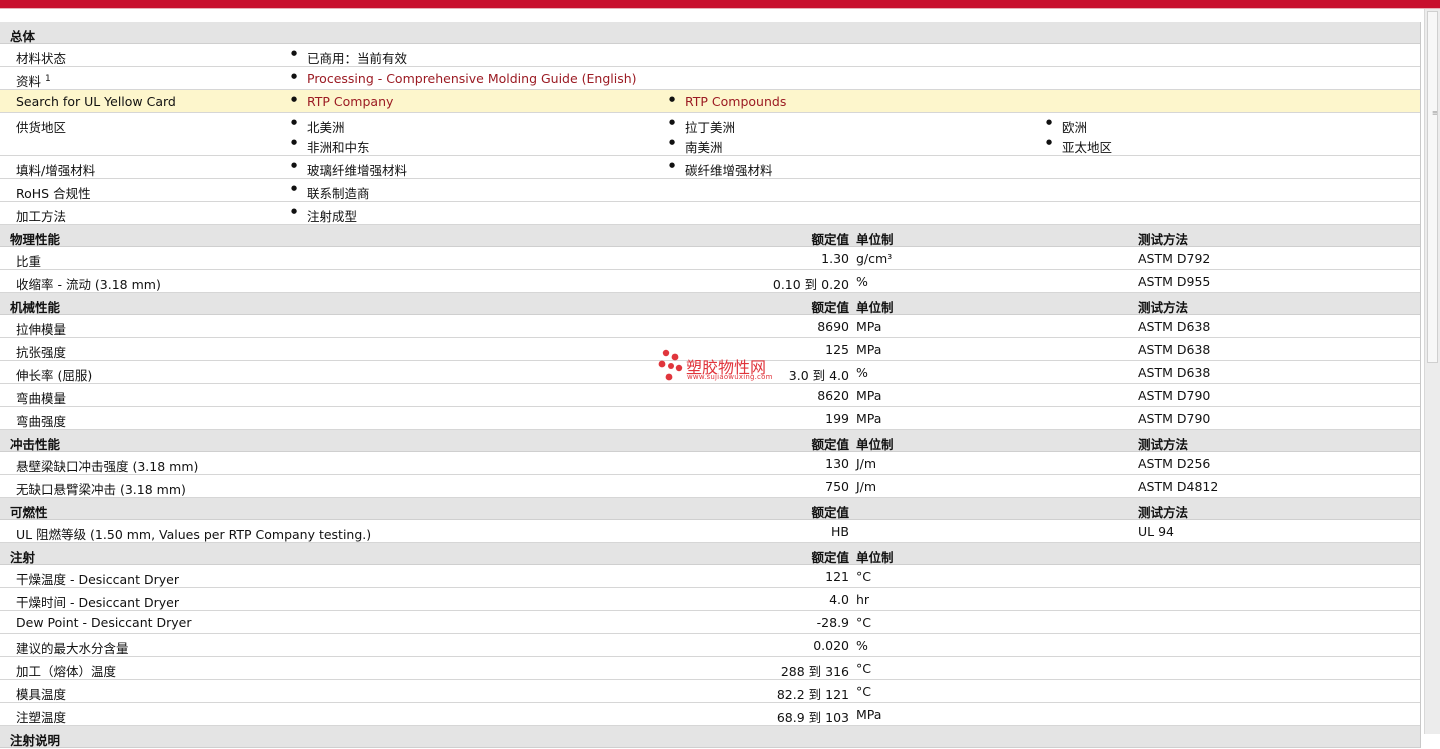 Image resolution: width=1440 pixels, height=749 pixels. I want to click on section-injection-header: 注射 额定值 单位制, so click(710, 554).